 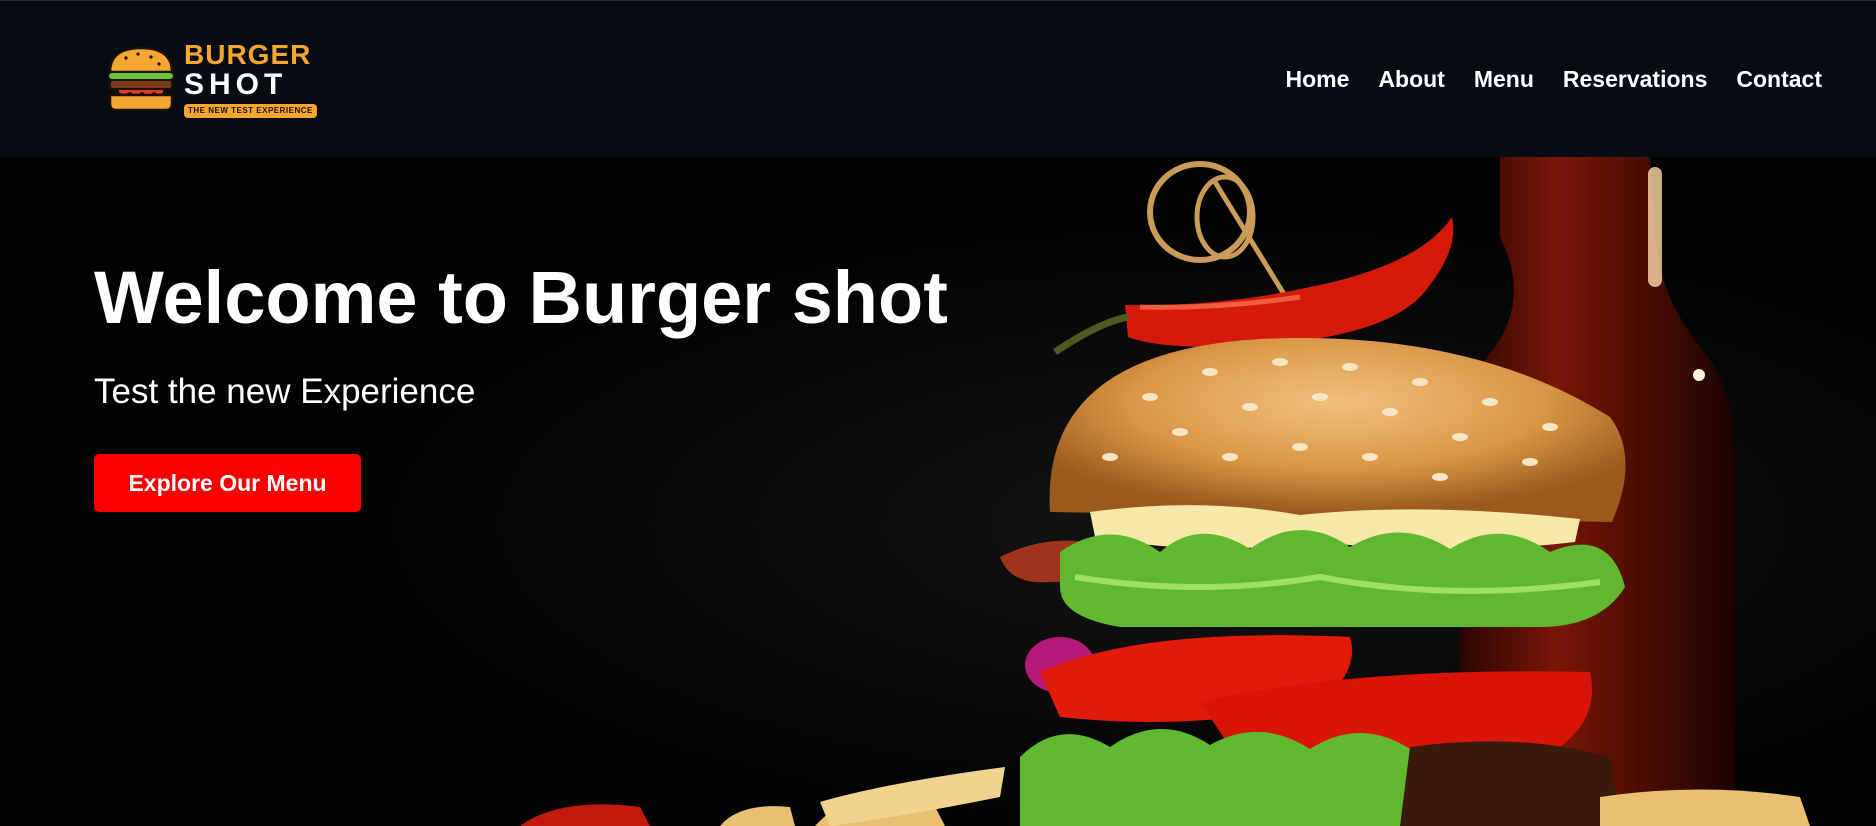 What do you see at coordinates (227, 483) in the screenshot?
I see `explore-menu-button: Explore Our Menu` at bounding box center [227, 483].